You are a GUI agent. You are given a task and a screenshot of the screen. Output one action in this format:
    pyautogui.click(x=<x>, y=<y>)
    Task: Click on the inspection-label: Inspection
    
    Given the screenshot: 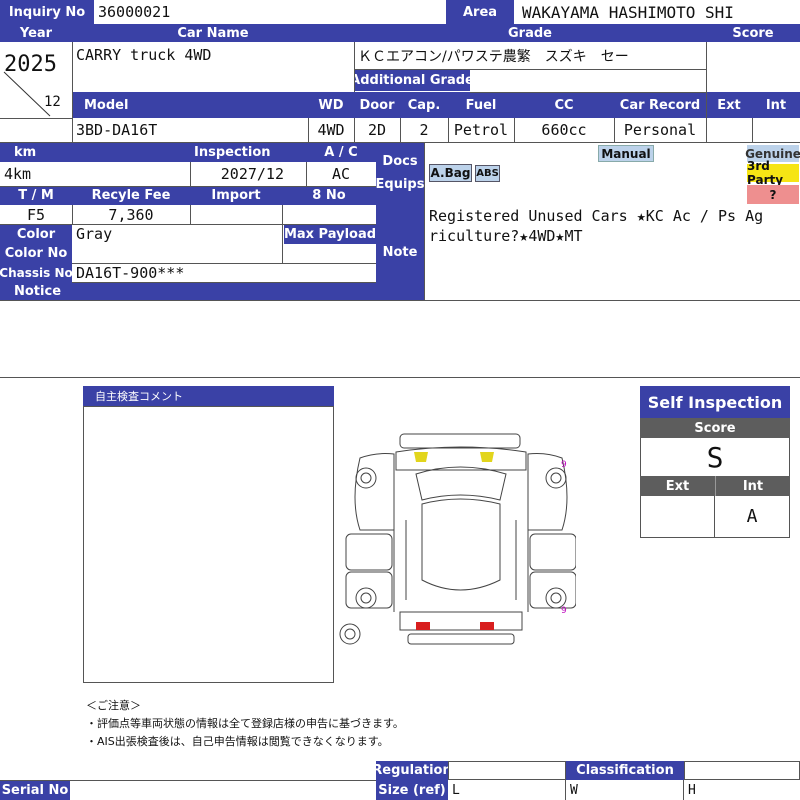 What is the action you would take?
    pyautogui.click(x=248, y=152)
    